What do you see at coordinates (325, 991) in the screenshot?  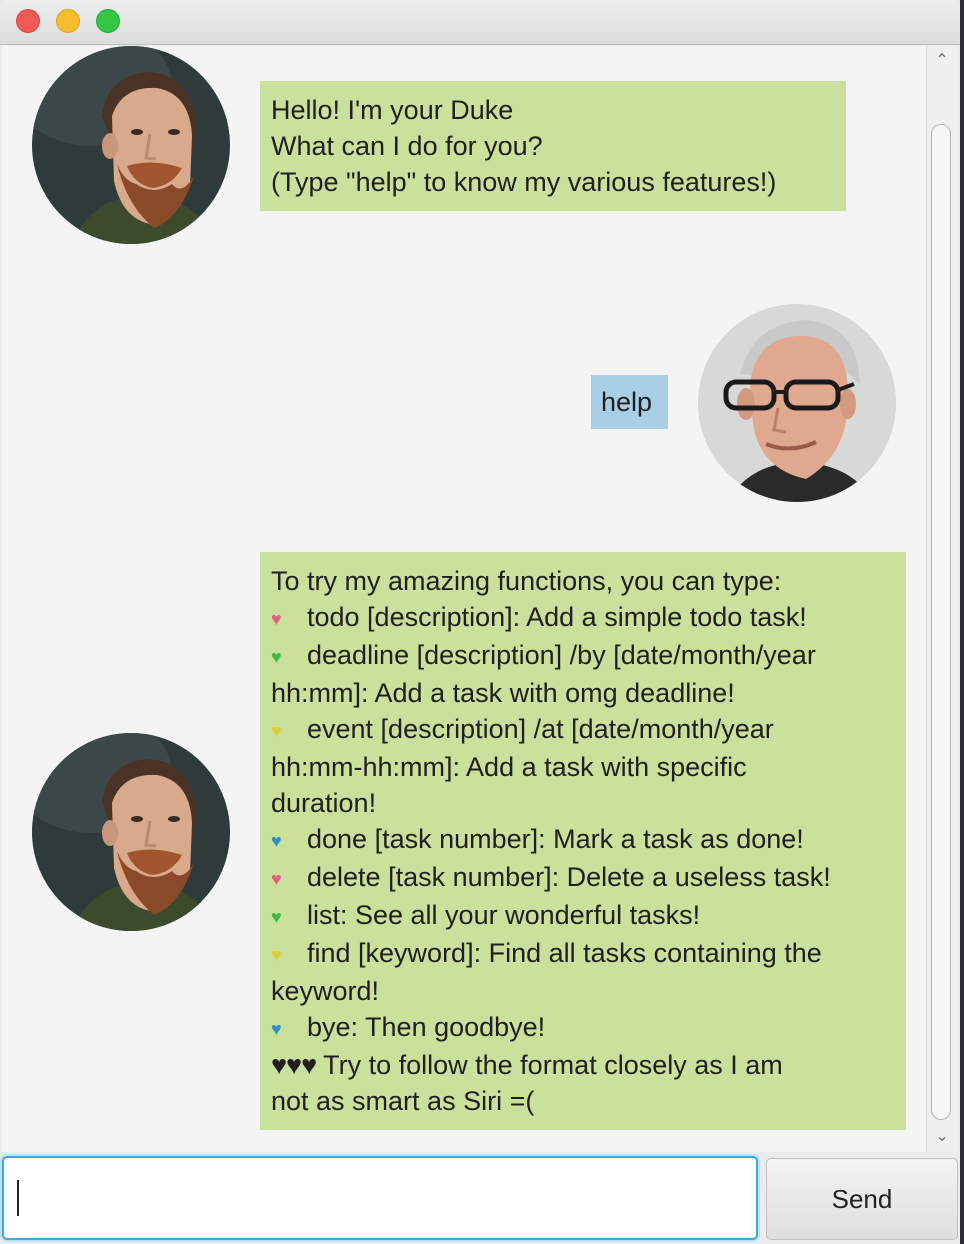 I see `help-item-continuation: keyword!` at bounding box center [325, 991].